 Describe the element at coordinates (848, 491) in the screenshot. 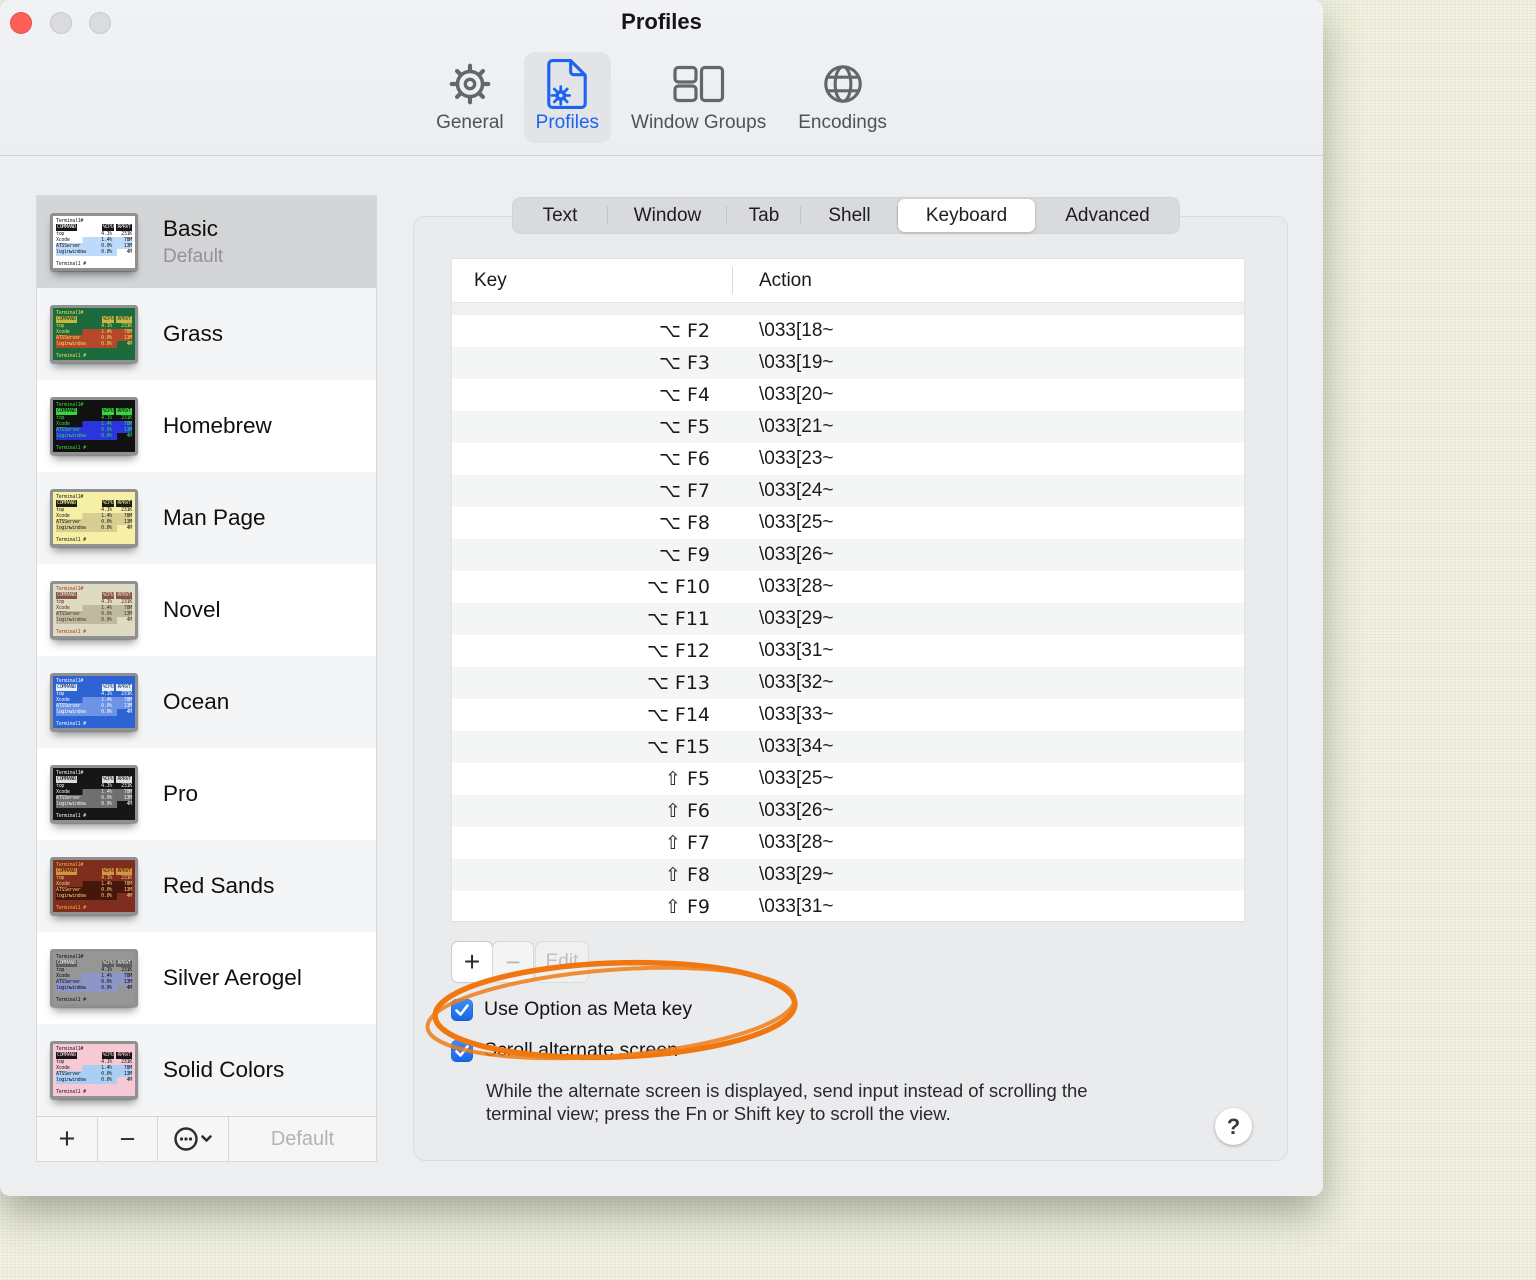

I see `table-row: ⌥ F7 \033[24~` at that location.